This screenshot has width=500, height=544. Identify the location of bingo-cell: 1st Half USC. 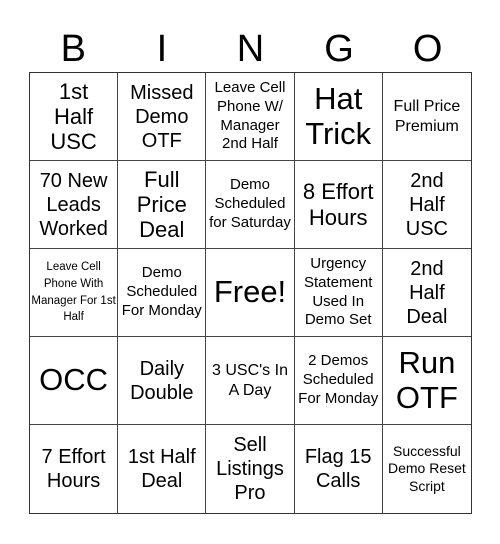
(74, 117).